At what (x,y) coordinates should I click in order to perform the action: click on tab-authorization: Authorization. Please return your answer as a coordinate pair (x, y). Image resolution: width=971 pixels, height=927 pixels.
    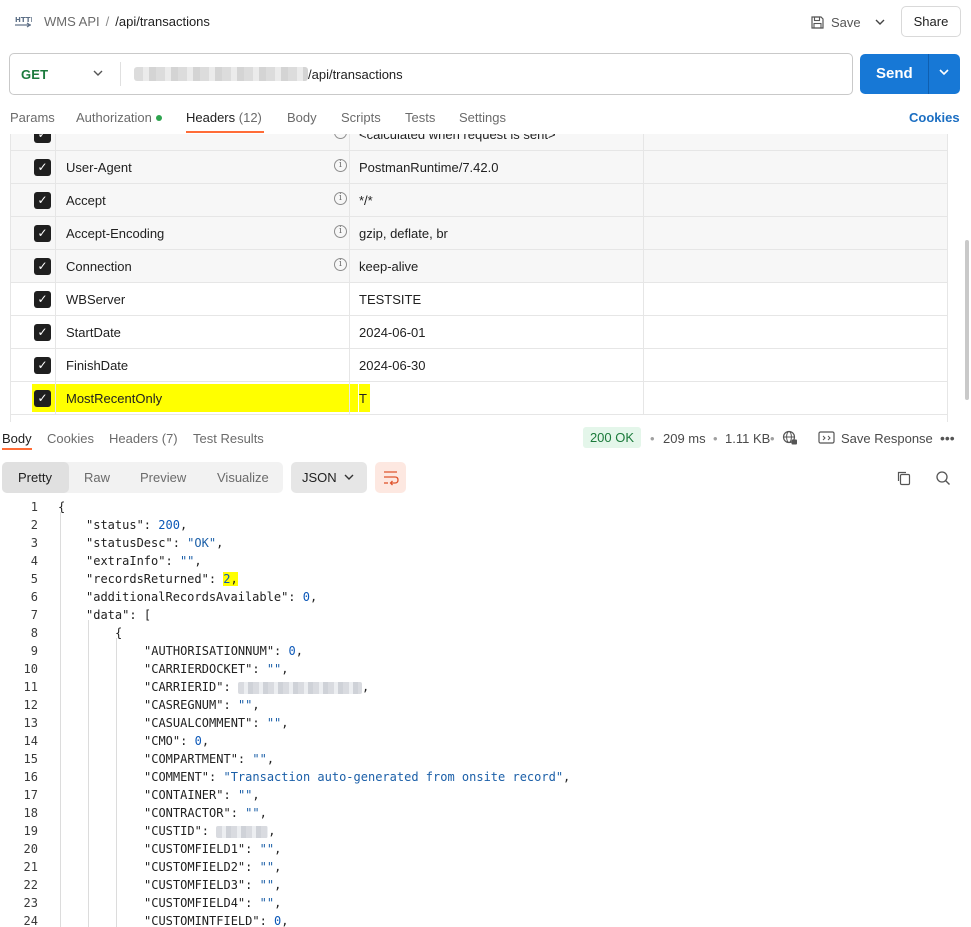
    Looking at the image, I should click on (119, 117).